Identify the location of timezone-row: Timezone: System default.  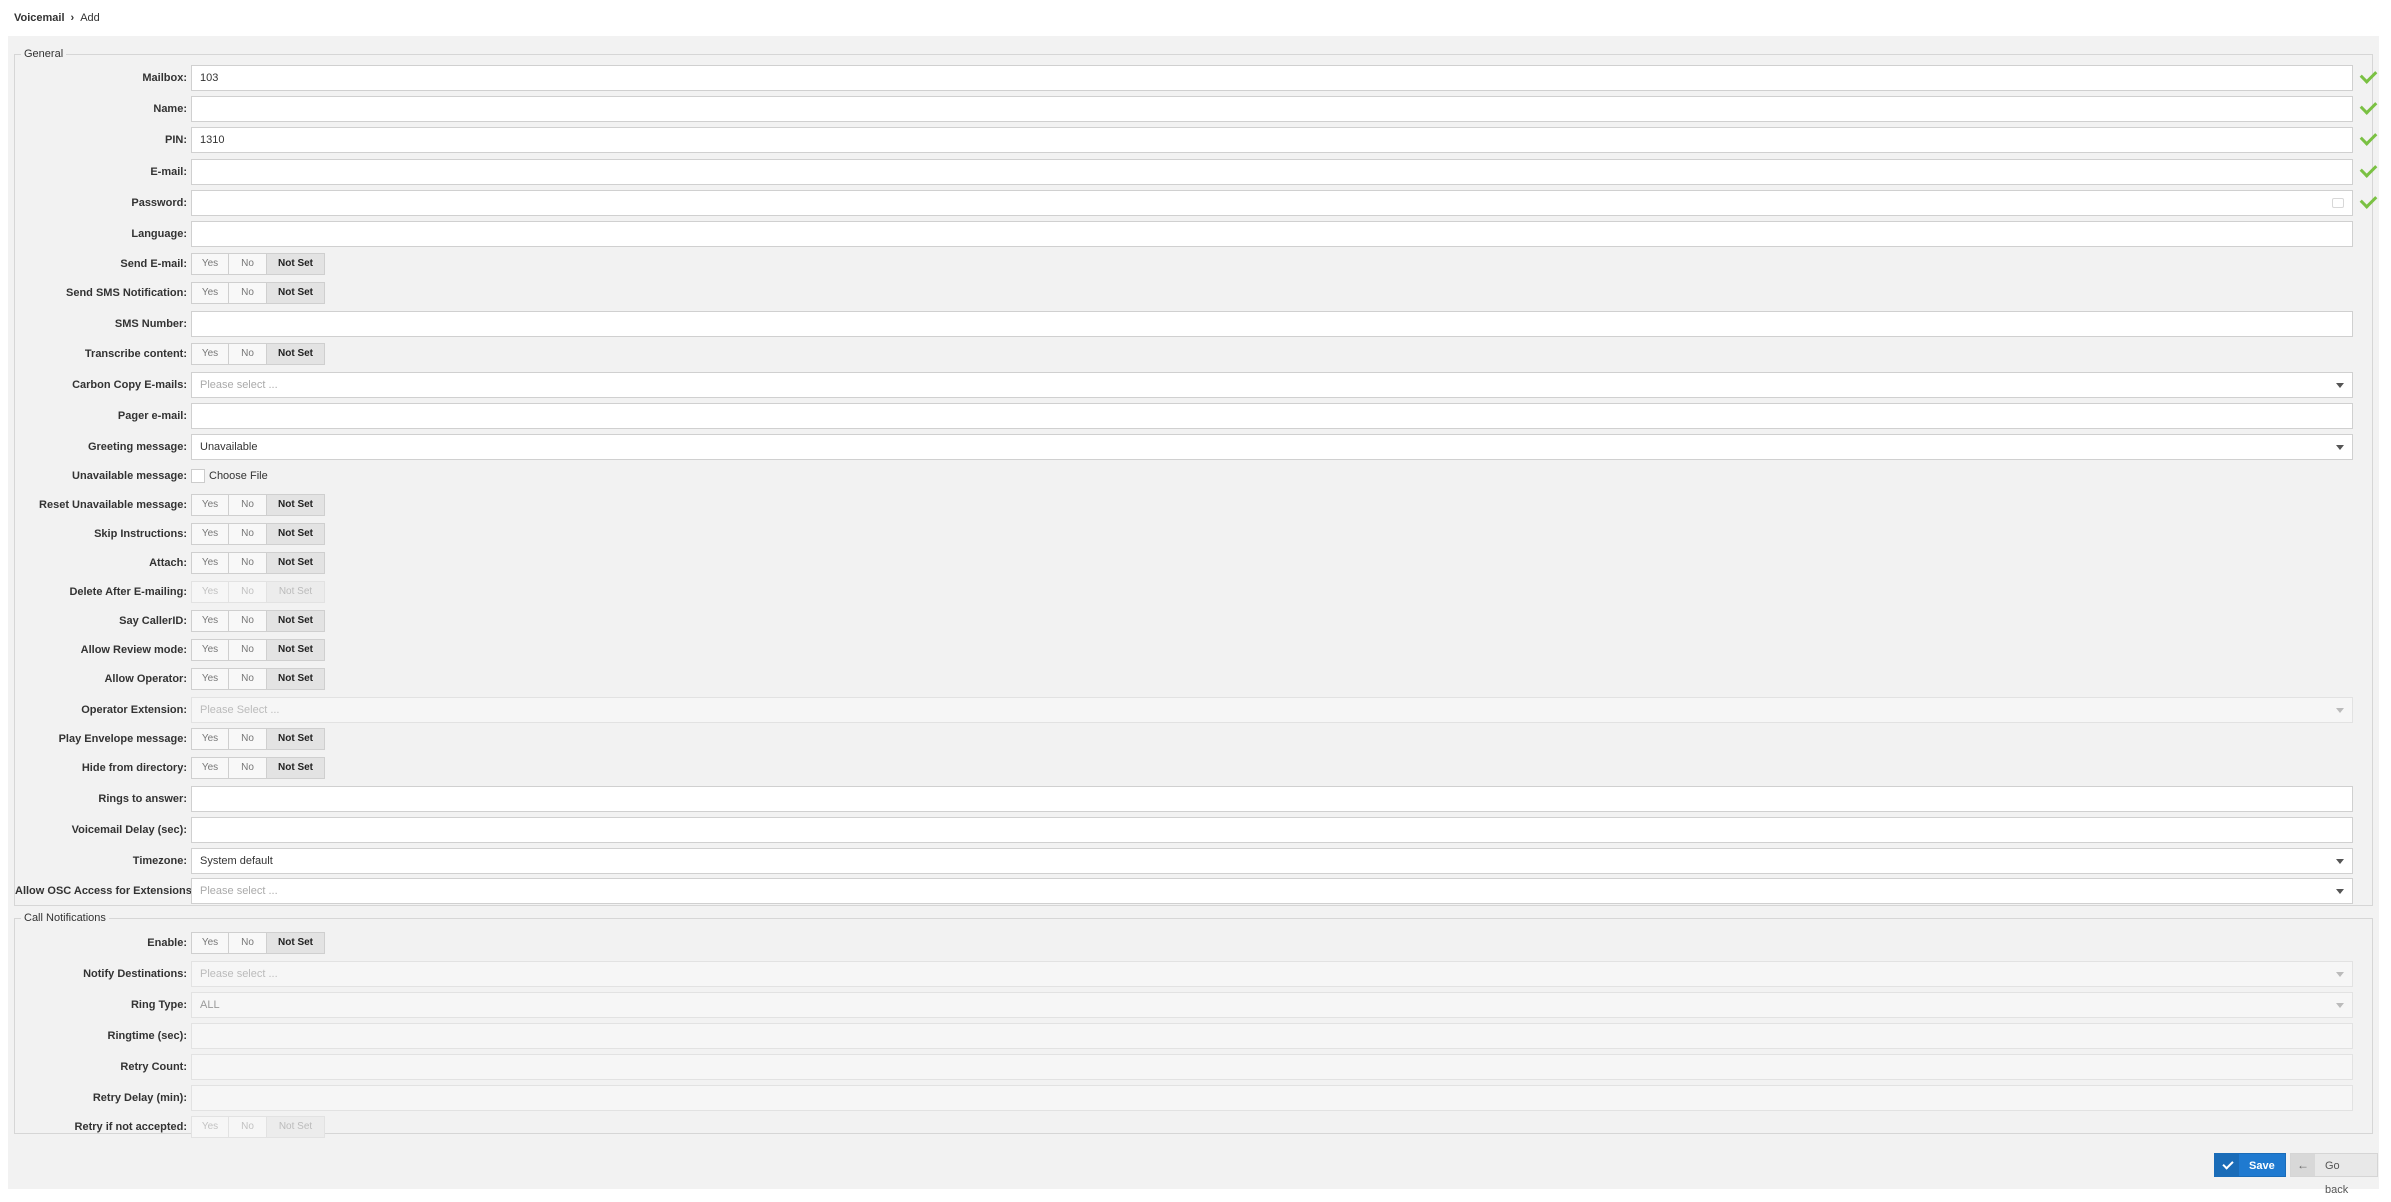
(1193, 861).